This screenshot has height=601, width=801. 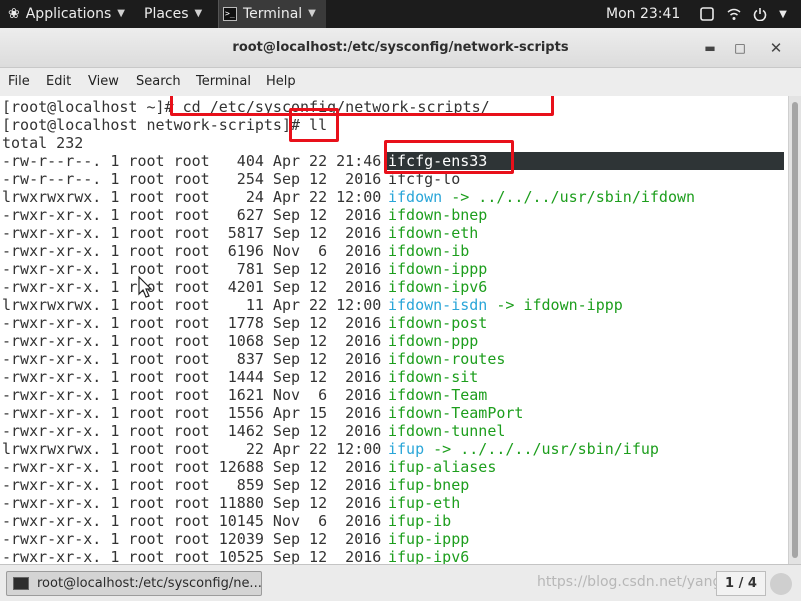 I want to click on file-info: -rwxr-xr-x. 1 root root 627 Sep 12 2016, so click(x=192, y=215).